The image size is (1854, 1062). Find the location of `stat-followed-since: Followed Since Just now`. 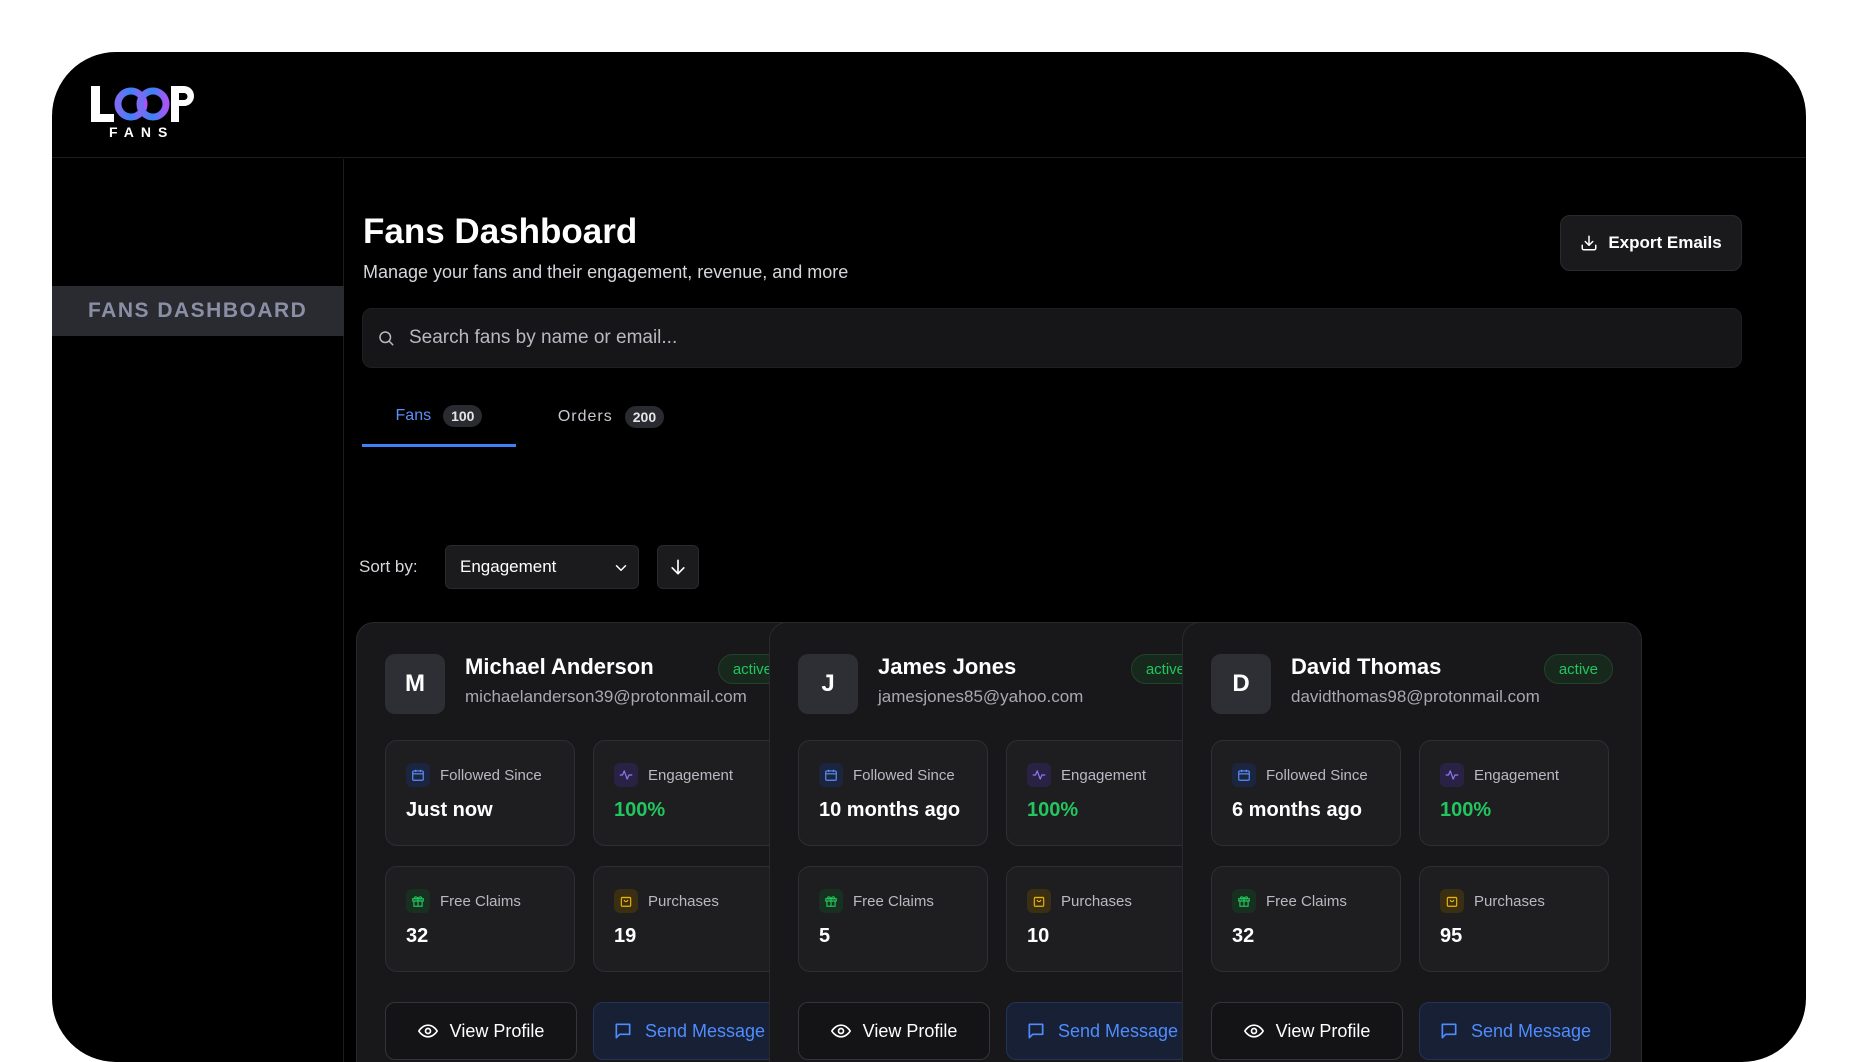

stat-followed-since: Followed Since Just now is located at coordinates (480, 793).